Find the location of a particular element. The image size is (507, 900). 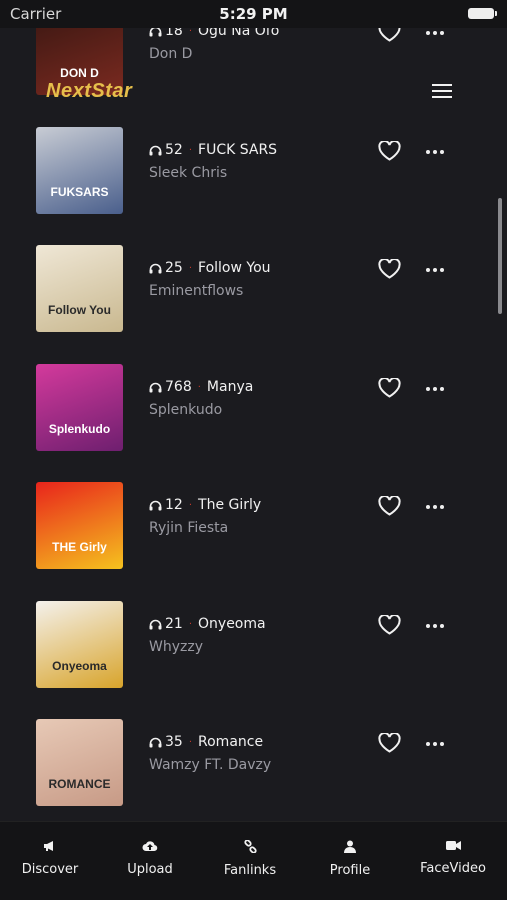

tab-label: Upload is located at coordinates (150, 869).